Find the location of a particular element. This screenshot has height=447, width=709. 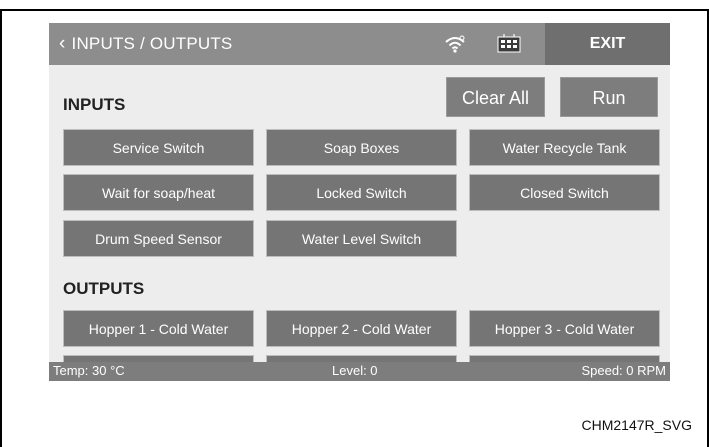

exit-button: EXIT is located at coordinates (607, 44).